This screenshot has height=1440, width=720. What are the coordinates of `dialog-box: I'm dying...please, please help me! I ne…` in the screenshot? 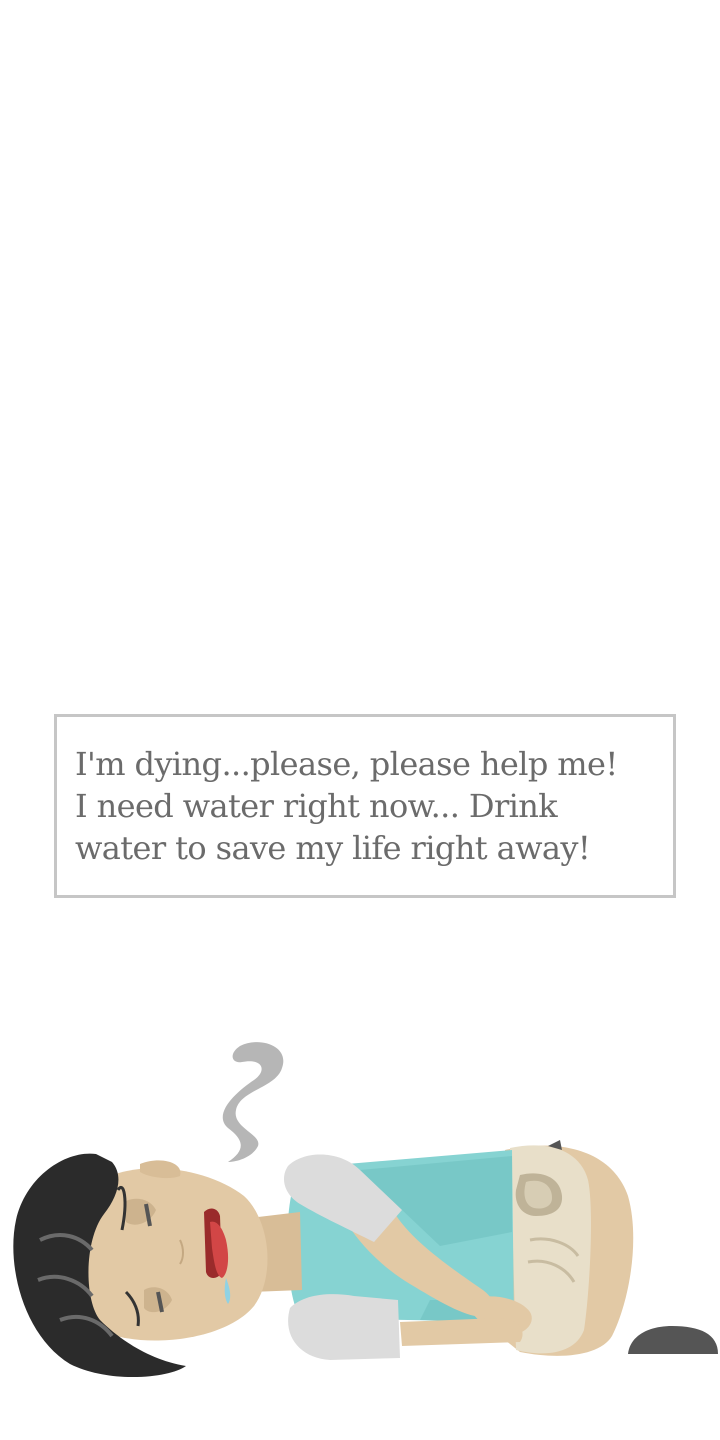 It's located at (365, 806).